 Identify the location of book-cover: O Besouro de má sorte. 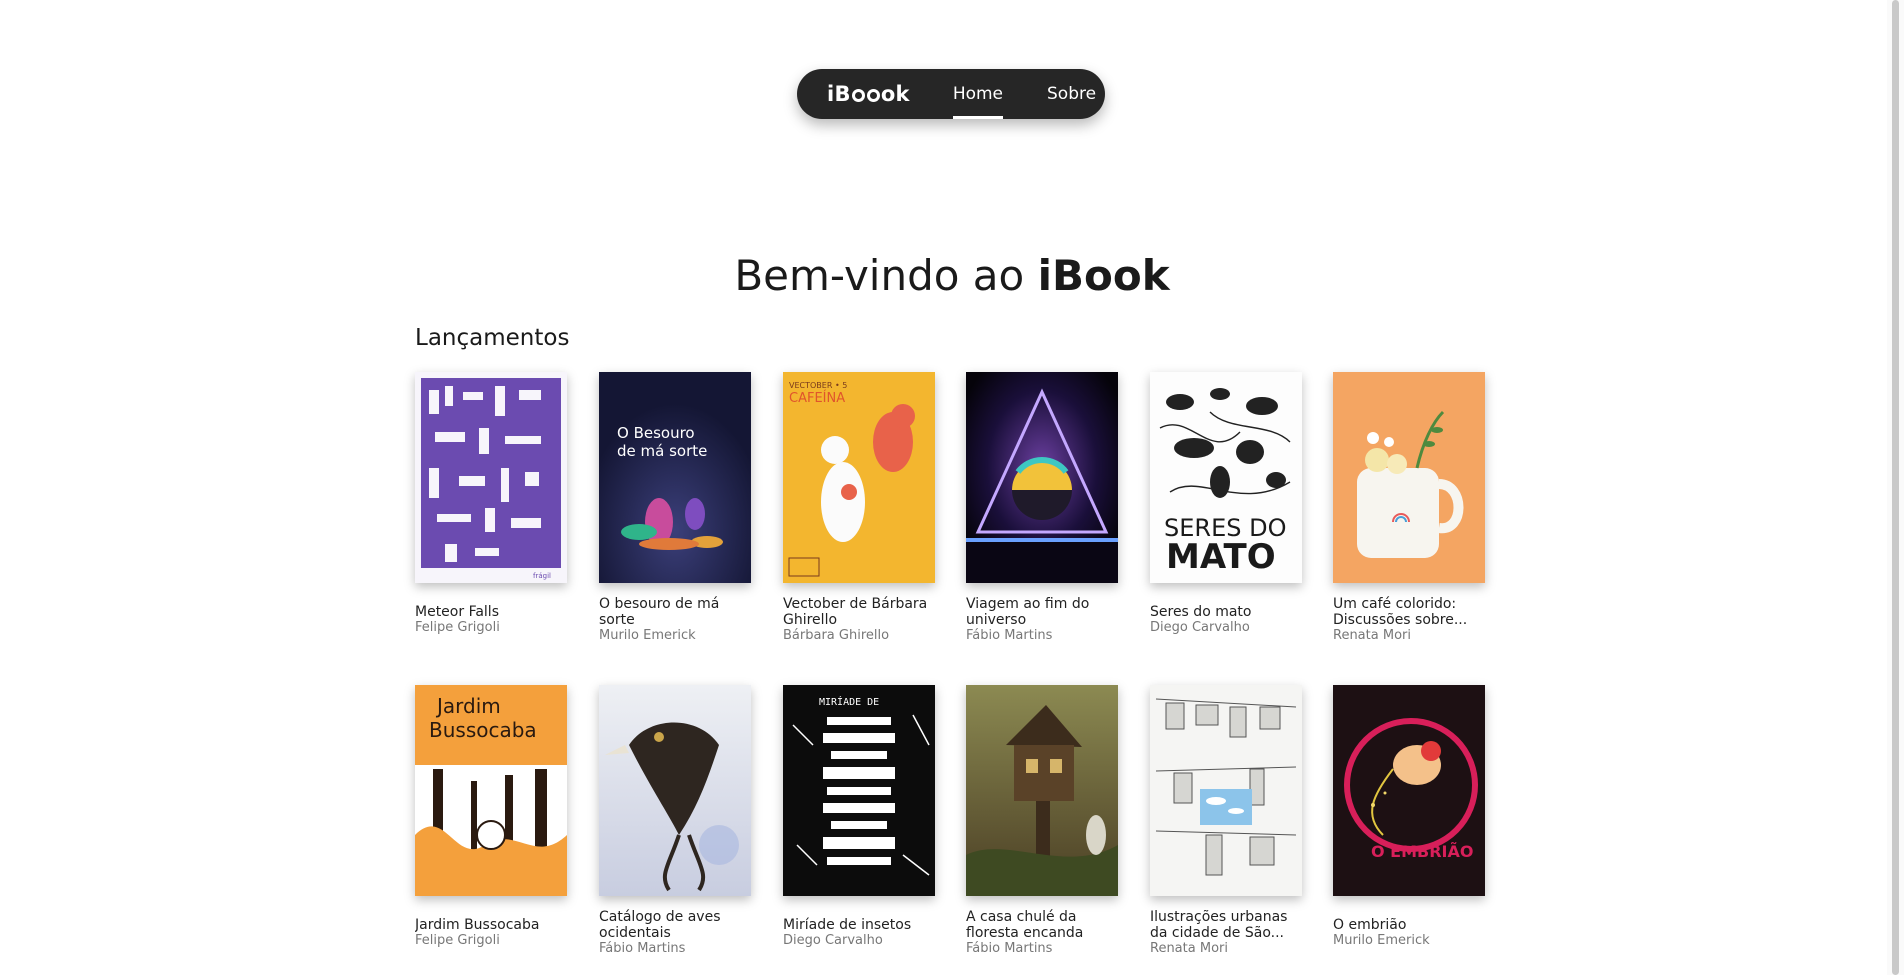
(675, 477).